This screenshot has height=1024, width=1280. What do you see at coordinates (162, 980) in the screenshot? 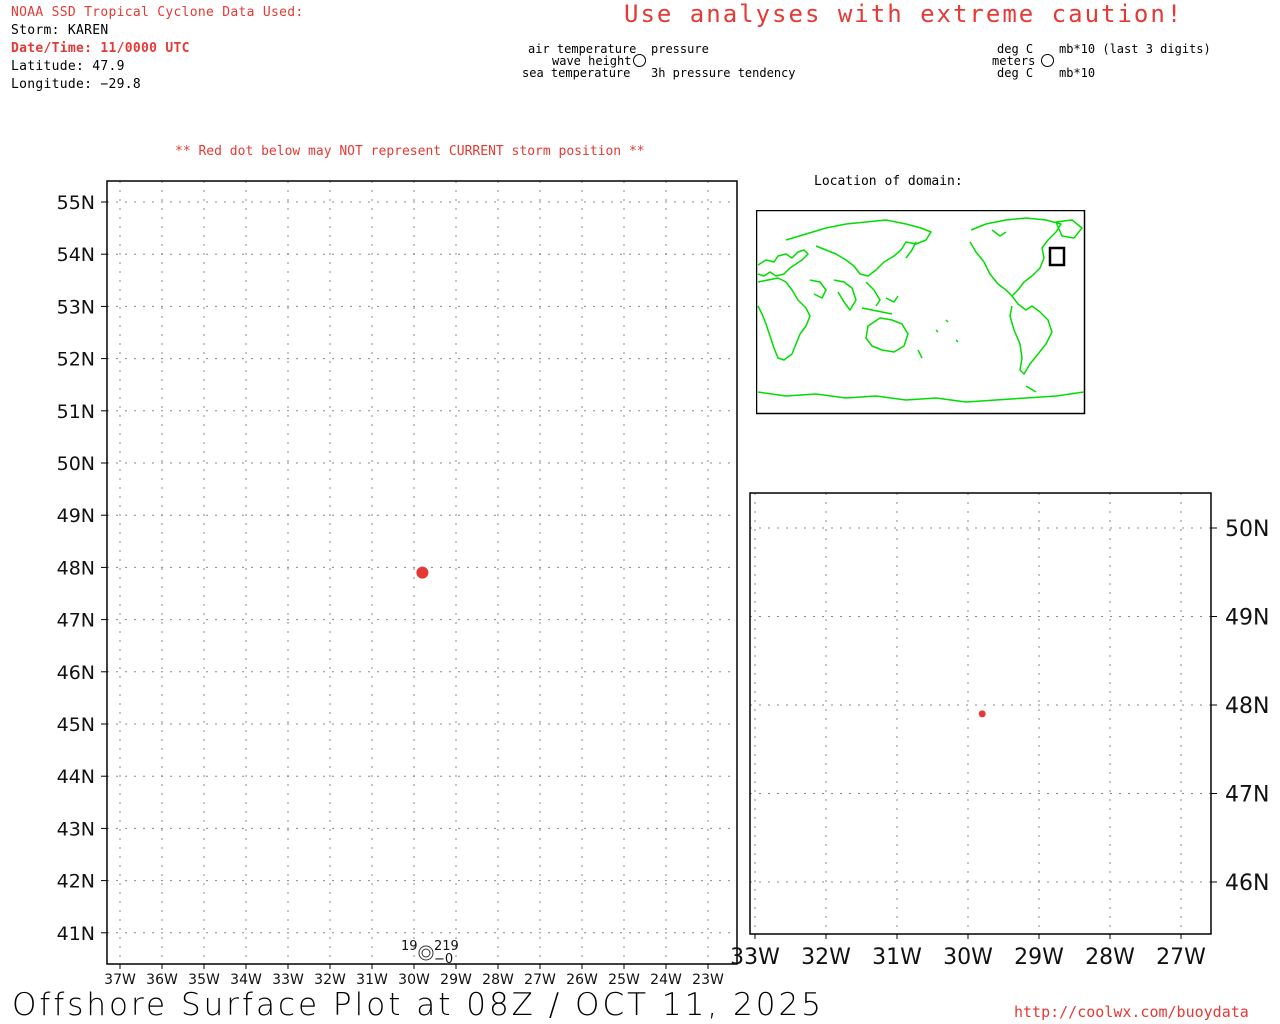
I see `lon-tick-label: 36W` at bounding box center [162, 980].